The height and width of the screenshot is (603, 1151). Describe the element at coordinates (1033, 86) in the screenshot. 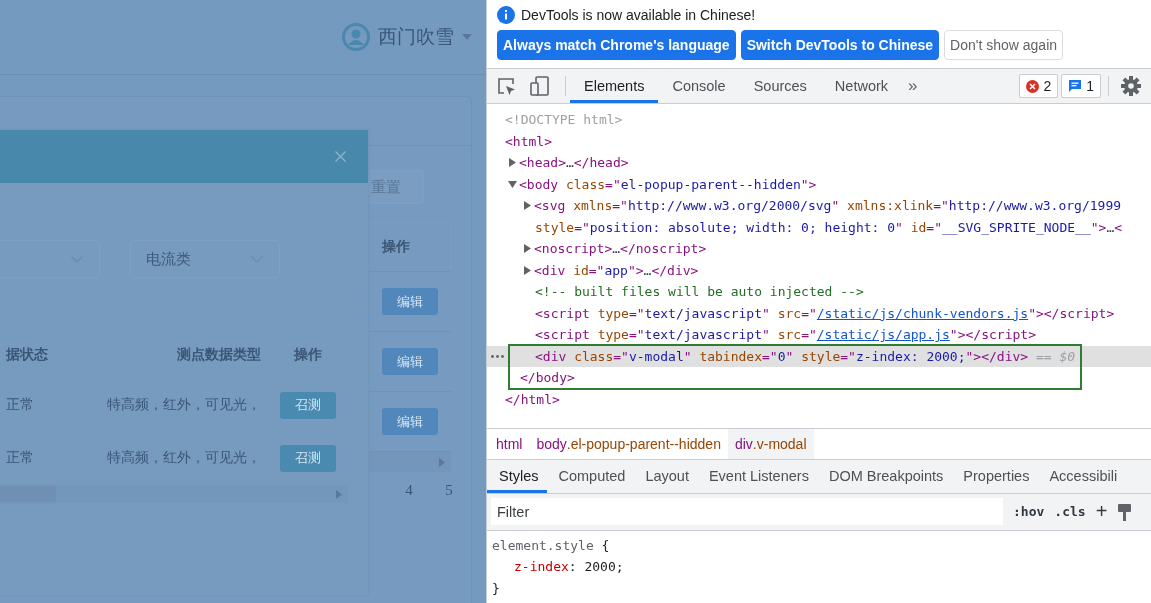

I see `error-icon` at that location.